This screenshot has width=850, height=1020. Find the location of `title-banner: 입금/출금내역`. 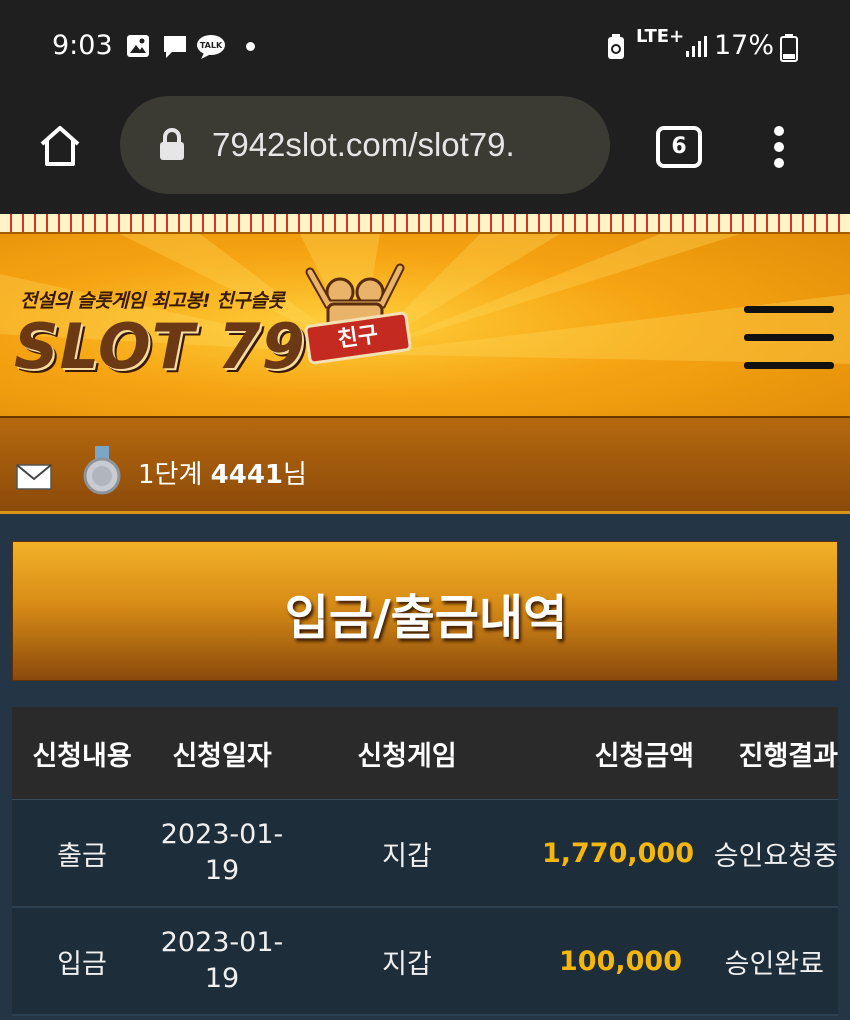

title-banner: 입금/출금내역 is located at coordinates (425, 611).